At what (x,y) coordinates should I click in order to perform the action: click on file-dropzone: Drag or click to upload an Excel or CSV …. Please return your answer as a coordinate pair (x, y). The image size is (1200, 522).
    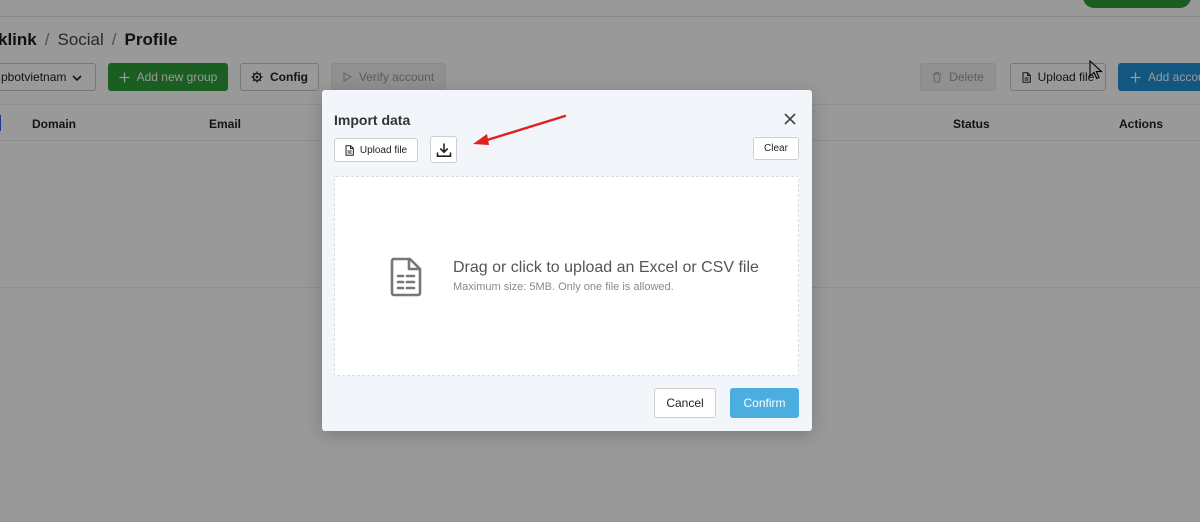
    Looking at the image, I should click on (566, 276).